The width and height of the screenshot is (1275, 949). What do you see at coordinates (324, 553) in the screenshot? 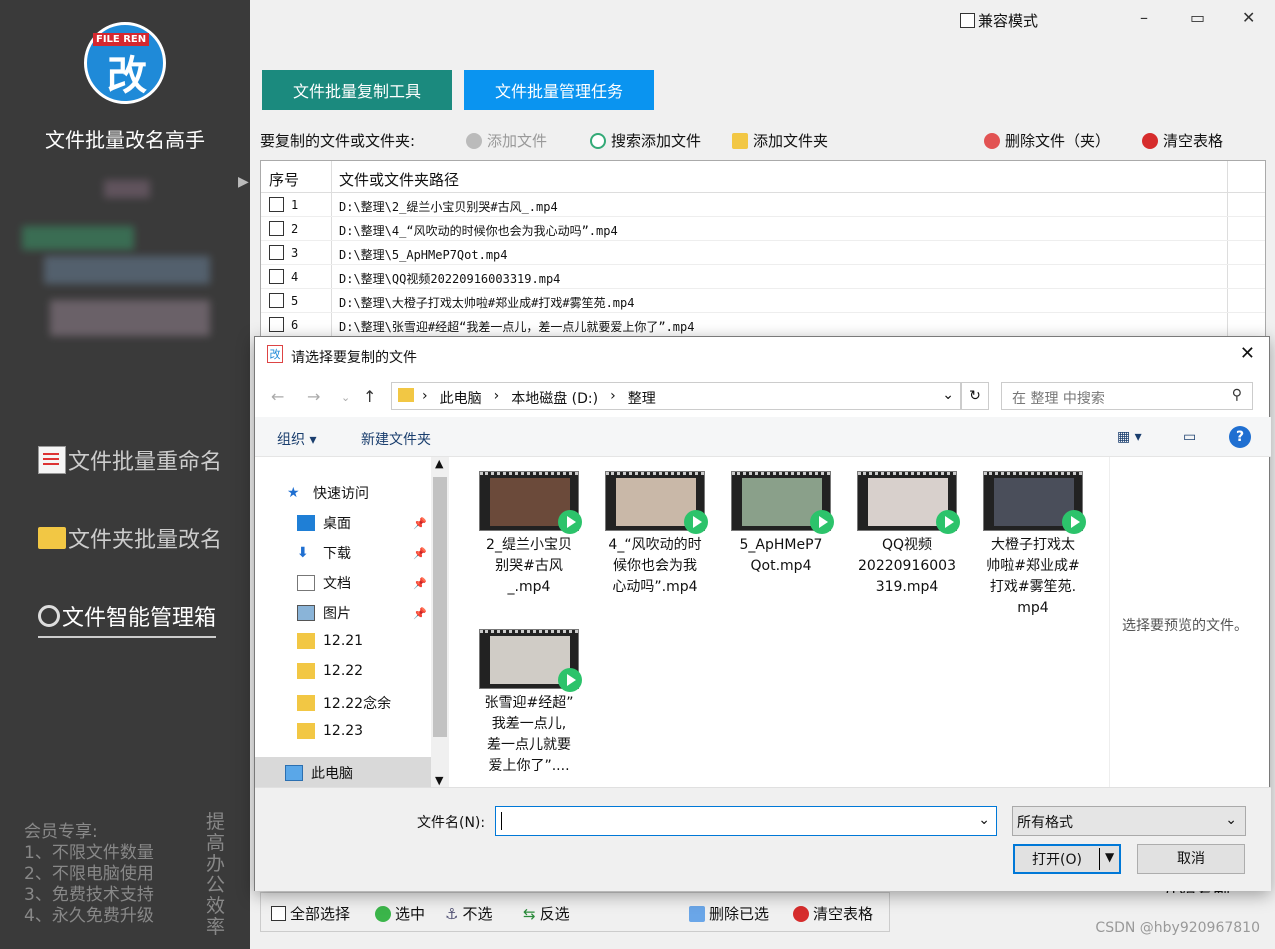
I see `nav-downloads: ⬇ 下载` at bounding box center [324, 553].